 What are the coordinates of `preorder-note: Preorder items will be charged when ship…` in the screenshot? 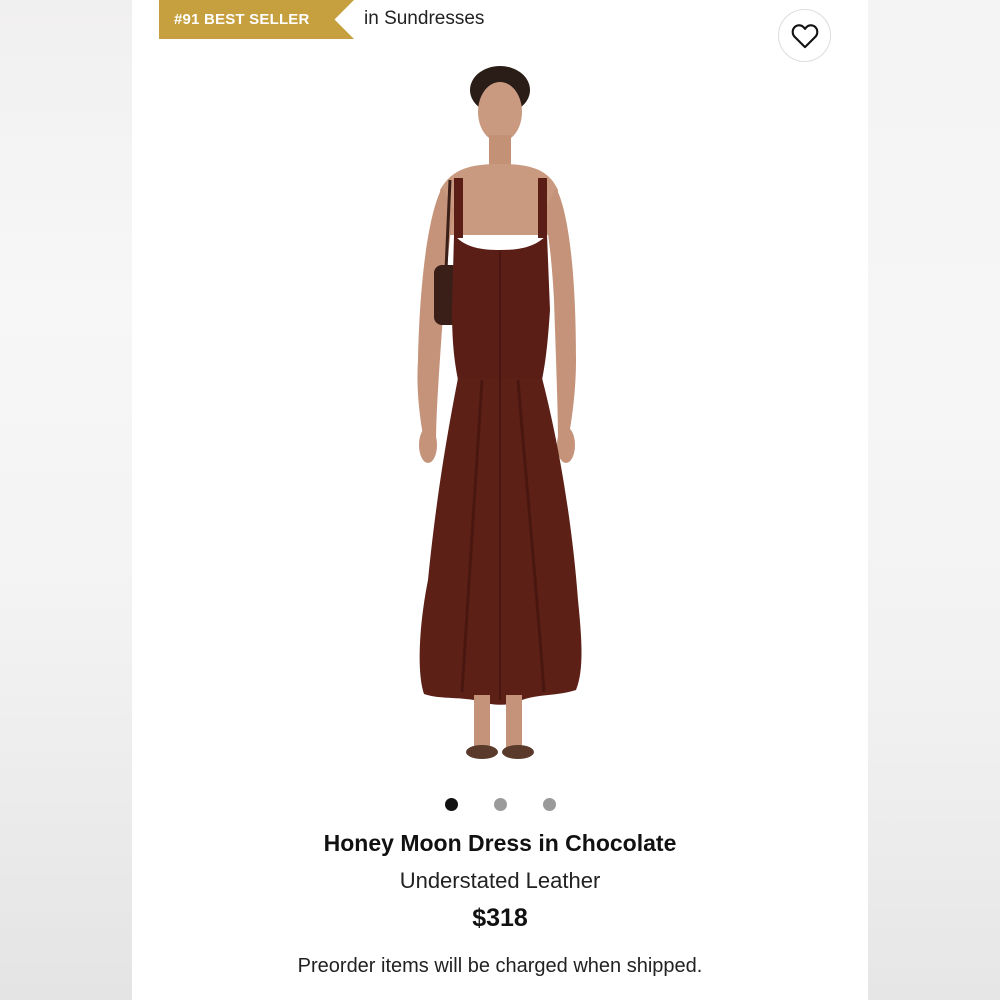 It's located at (500, 966).